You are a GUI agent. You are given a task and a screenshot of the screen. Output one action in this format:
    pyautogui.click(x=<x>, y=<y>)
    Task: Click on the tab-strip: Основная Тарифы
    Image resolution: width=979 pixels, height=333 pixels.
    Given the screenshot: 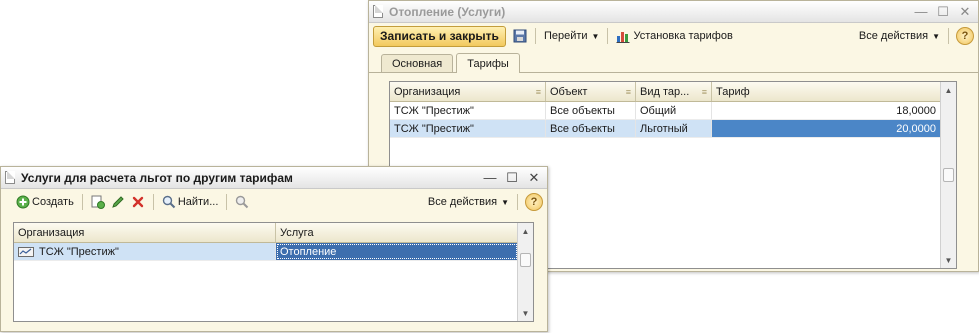 What is the action you would take?
    pyautogui.click(x=673, y=63)
    